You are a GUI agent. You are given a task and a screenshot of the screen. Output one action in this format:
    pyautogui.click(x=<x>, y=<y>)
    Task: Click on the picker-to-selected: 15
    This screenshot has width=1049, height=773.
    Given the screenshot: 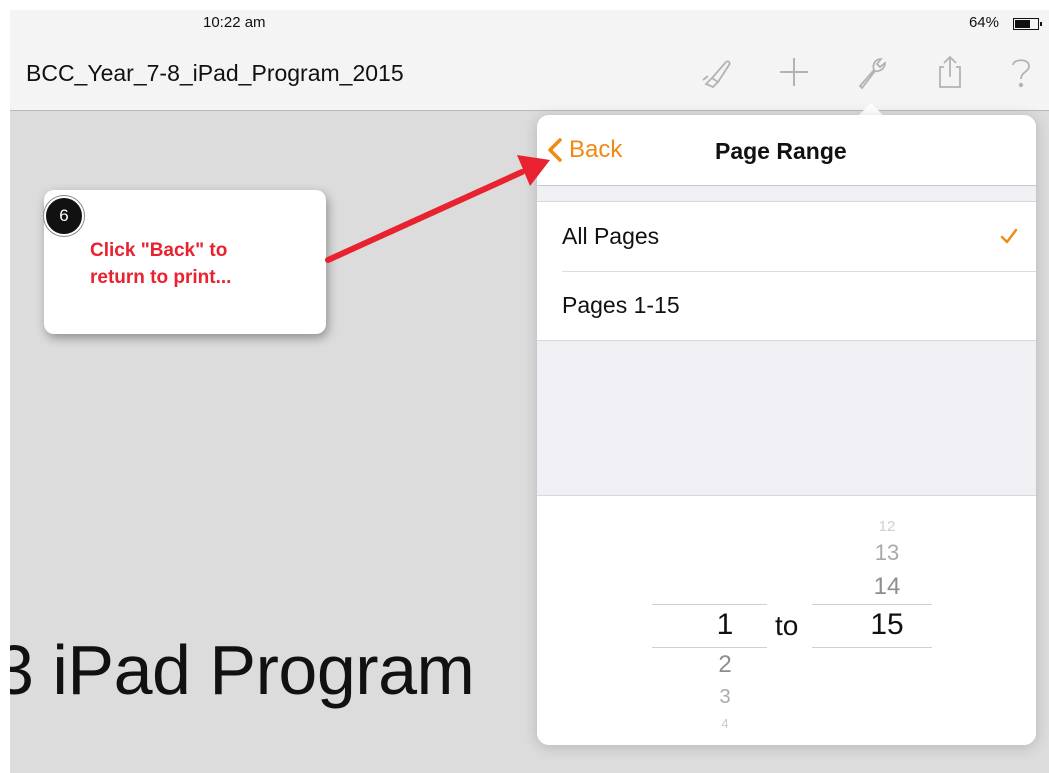 What is the action you would take?
    pyautogui.click(x=887, y=625)
    